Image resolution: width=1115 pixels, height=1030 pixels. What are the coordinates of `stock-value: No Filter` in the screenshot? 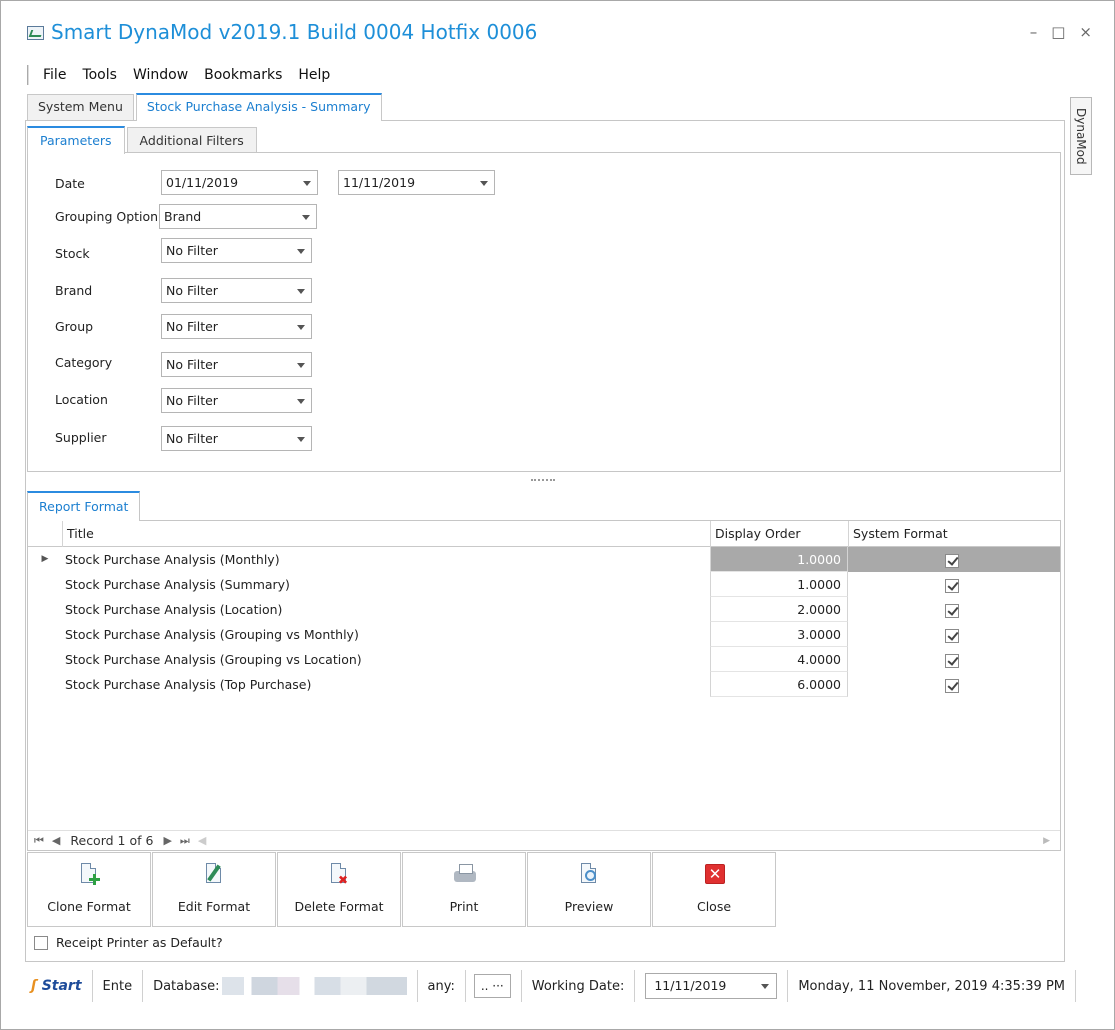 It's located at (192, 250).